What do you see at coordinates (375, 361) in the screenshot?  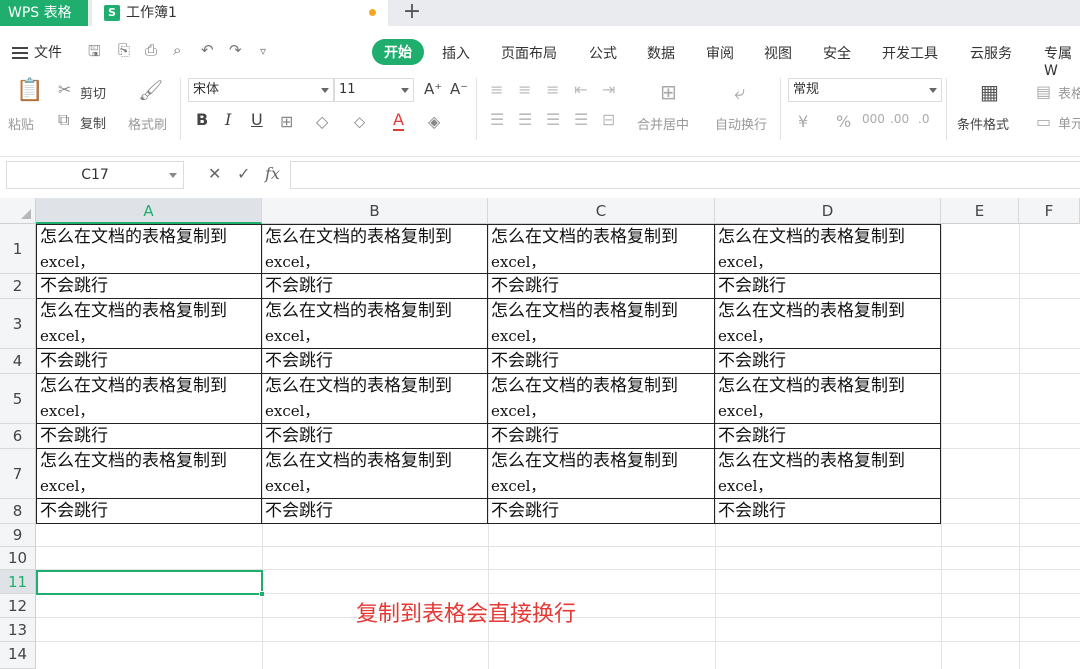 I see `cell-b4: 不会跳行` at bounding box center [375, 361].